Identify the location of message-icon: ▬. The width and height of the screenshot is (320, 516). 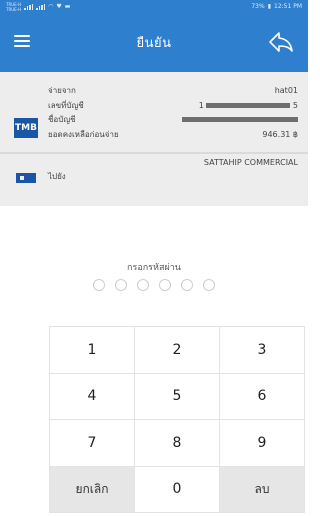
(67, 6).